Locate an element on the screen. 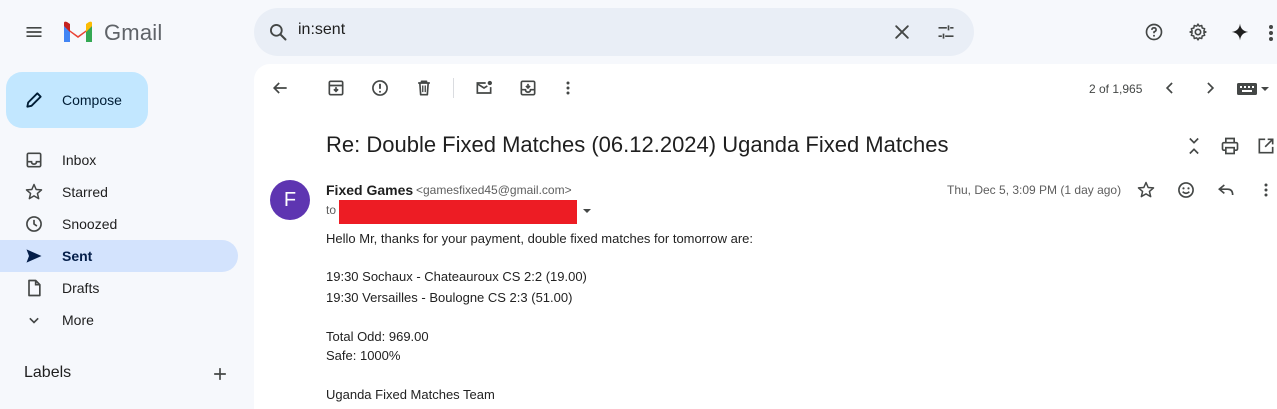  sidebar-item-label: Starred is located at coordinates (85, 192).